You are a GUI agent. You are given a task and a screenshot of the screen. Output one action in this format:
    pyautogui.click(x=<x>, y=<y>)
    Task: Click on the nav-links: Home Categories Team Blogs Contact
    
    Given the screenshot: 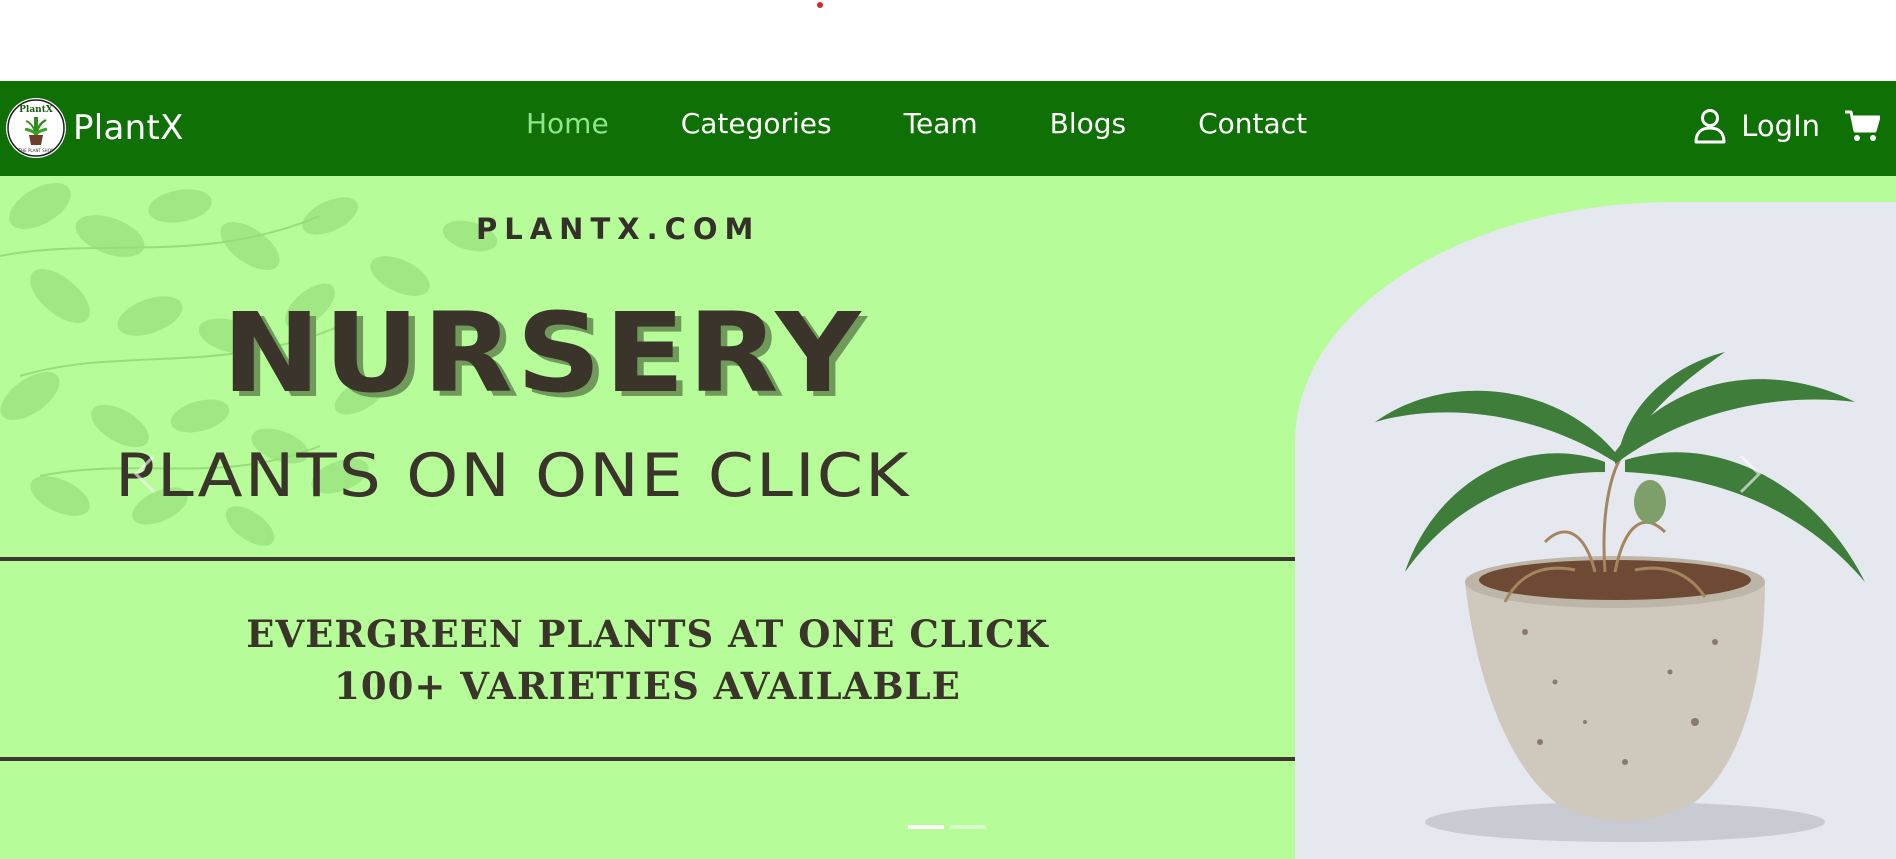 What is the action you would take?
    pyautogui.click(x=916, y=123)
    